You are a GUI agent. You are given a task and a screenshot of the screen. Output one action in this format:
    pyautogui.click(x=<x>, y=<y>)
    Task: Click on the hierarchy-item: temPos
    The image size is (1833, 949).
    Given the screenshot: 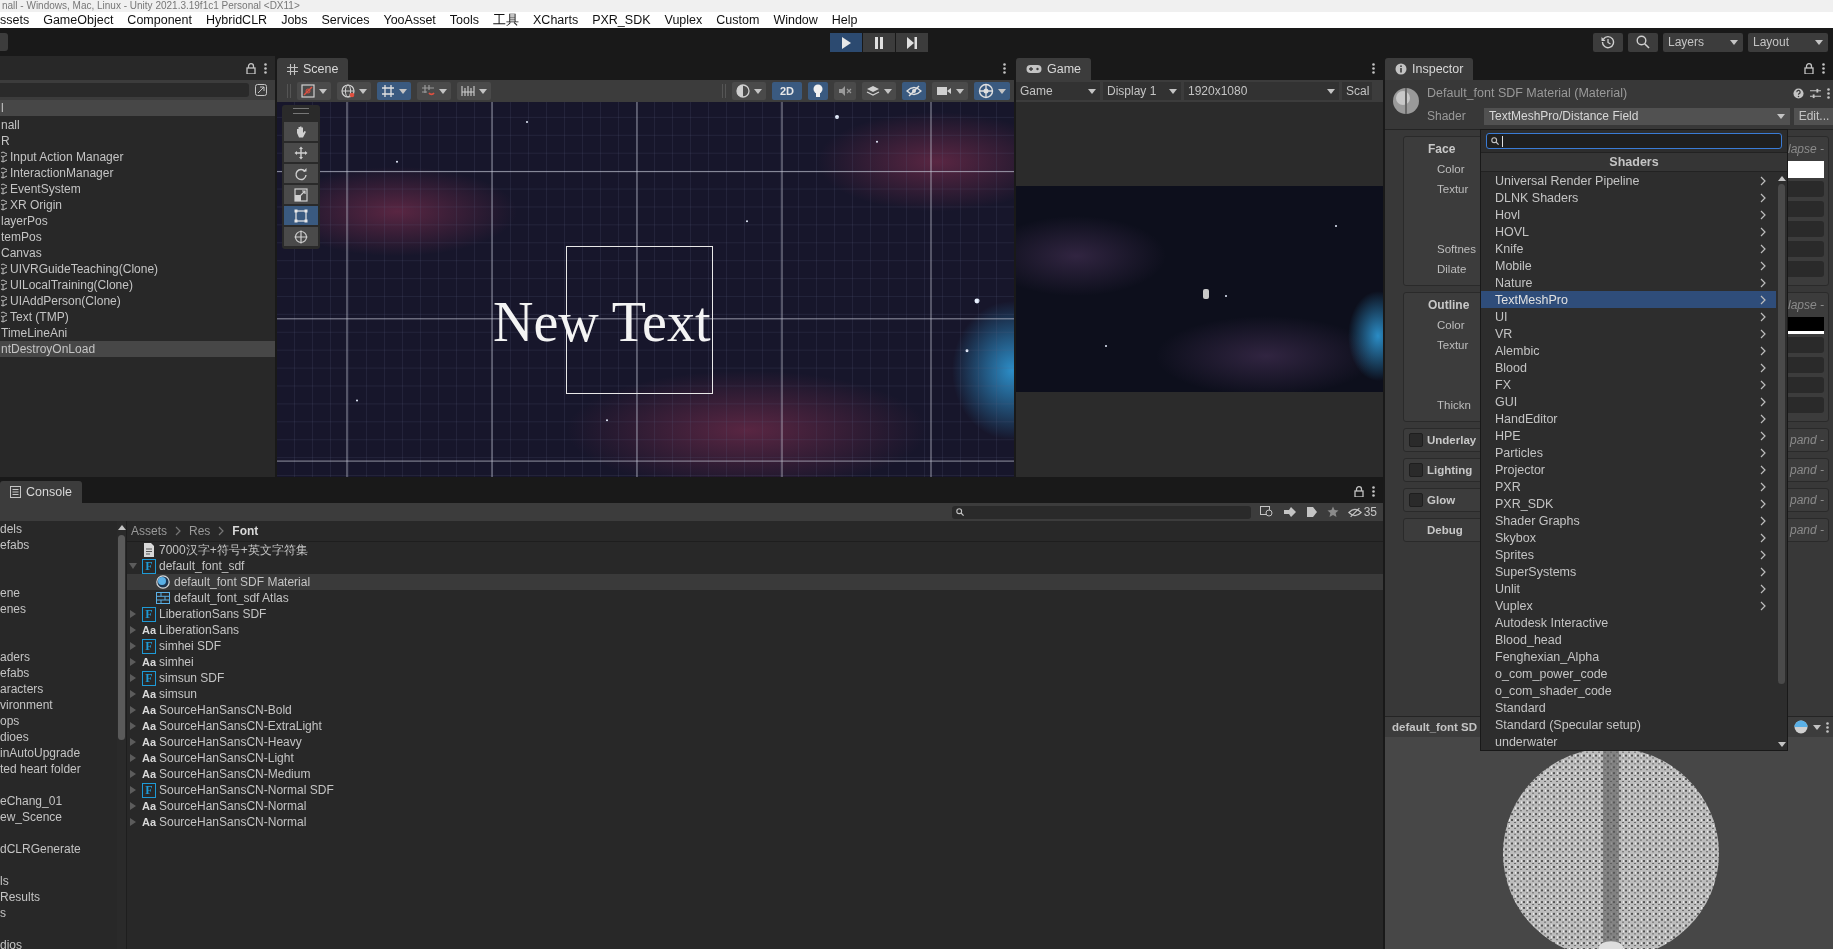 What is the action you would take?
    pyautogui.click(x=137, y=237)
    